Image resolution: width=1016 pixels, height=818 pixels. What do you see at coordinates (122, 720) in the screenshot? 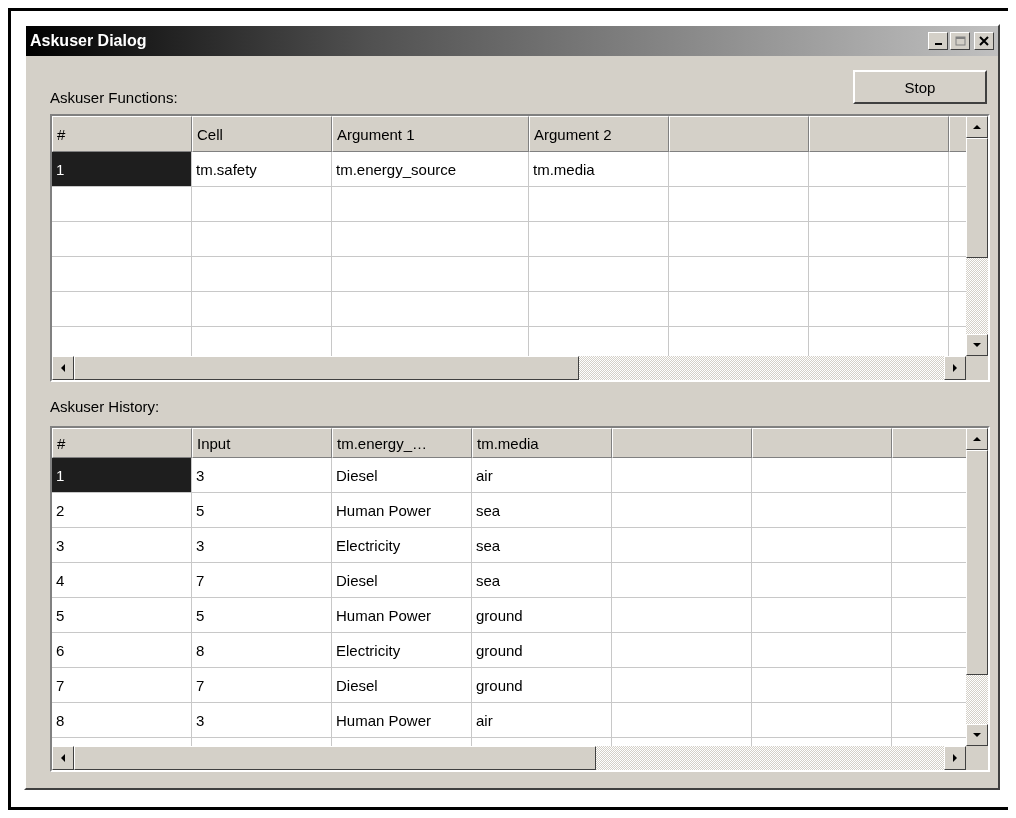
I see `row-number-cell: 8` at bounding box center [122, 720].